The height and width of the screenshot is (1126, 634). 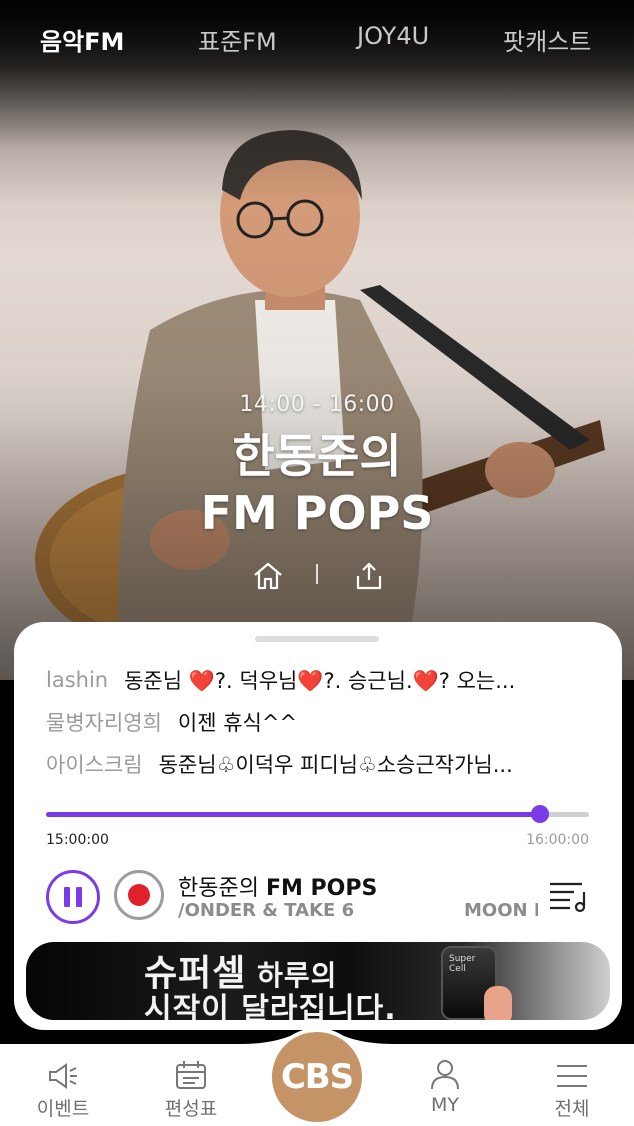 I want to click on now-title-bold: FM POPS, so click(x=321, y=888).